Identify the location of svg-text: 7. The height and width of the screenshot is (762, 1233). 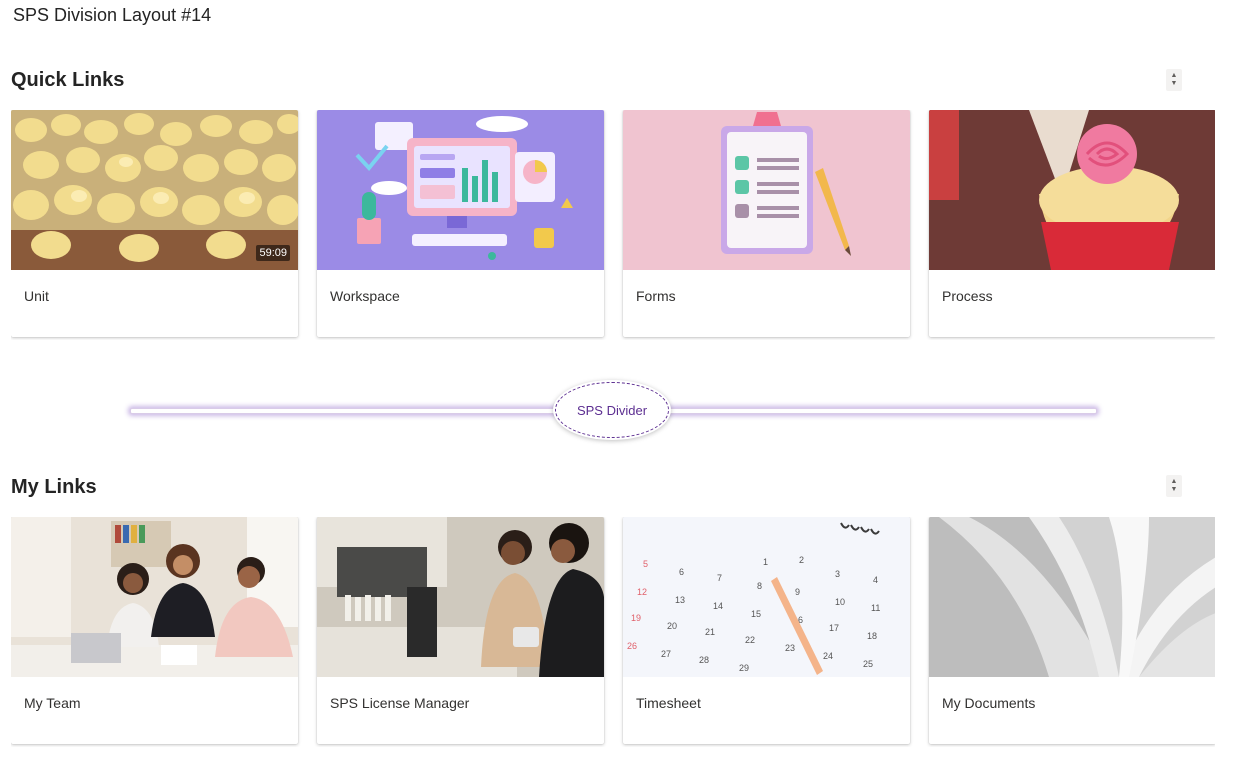
(719, 578).